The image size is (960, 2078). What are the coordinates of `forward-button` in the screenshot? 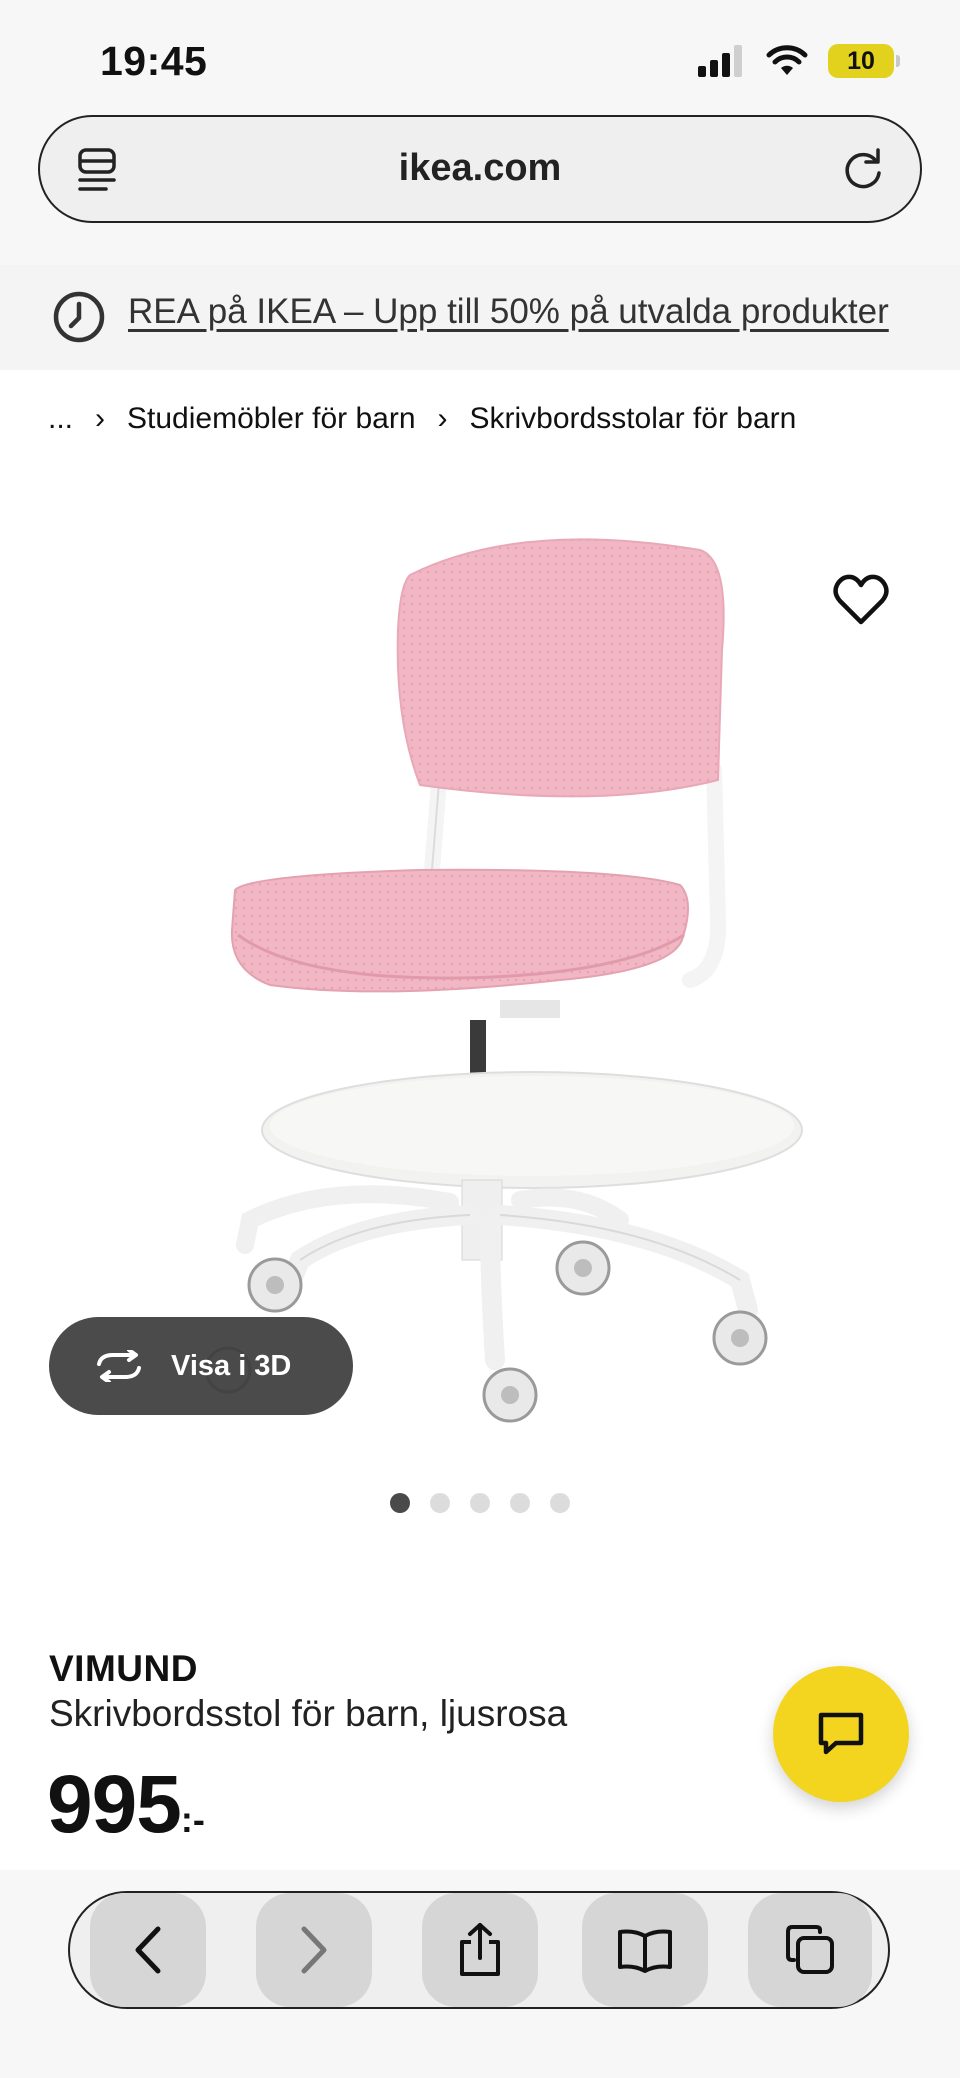 It's located at (314, 1950).